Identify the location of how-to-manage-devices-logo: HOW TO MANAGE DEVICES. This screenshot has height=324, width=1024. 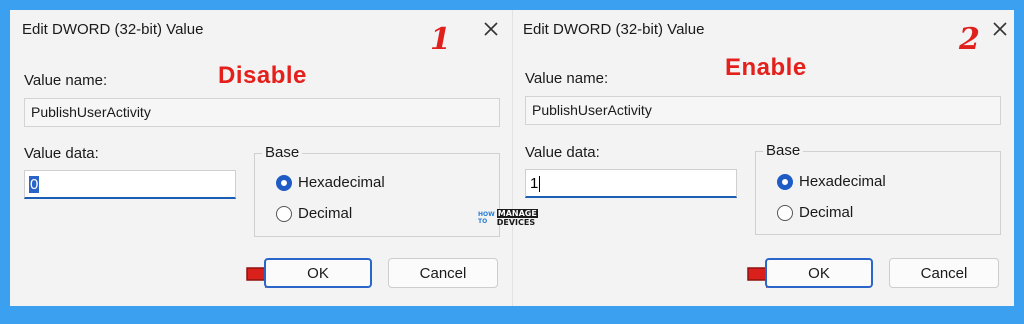
(508, 218).